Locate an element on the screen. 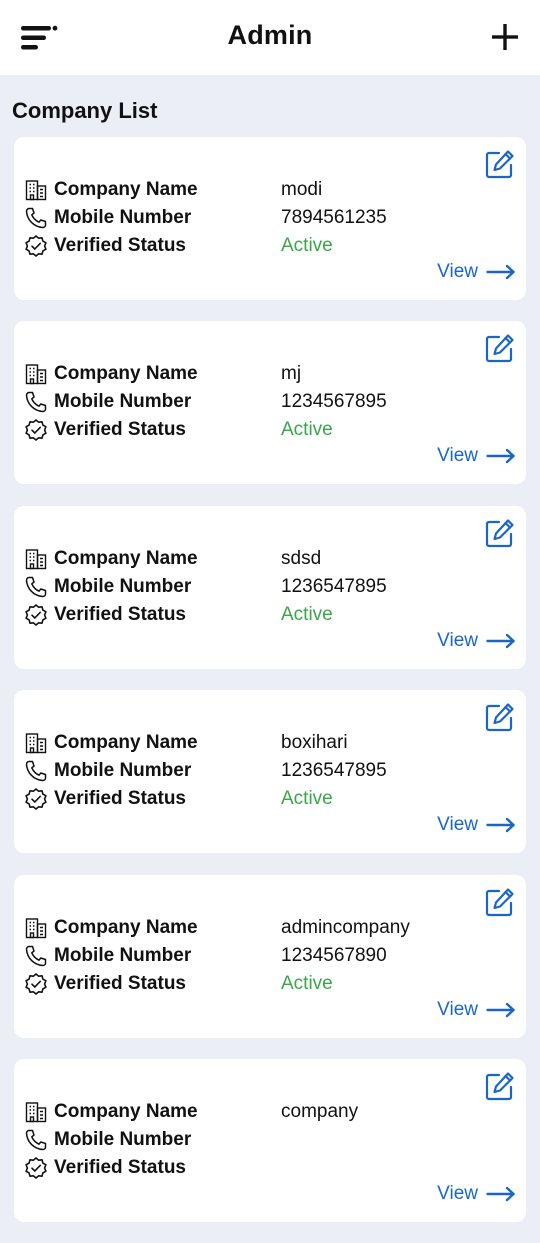 This screenshot has width=540, height=1243. company-name-value: mj is located at coordinates (291, 374).